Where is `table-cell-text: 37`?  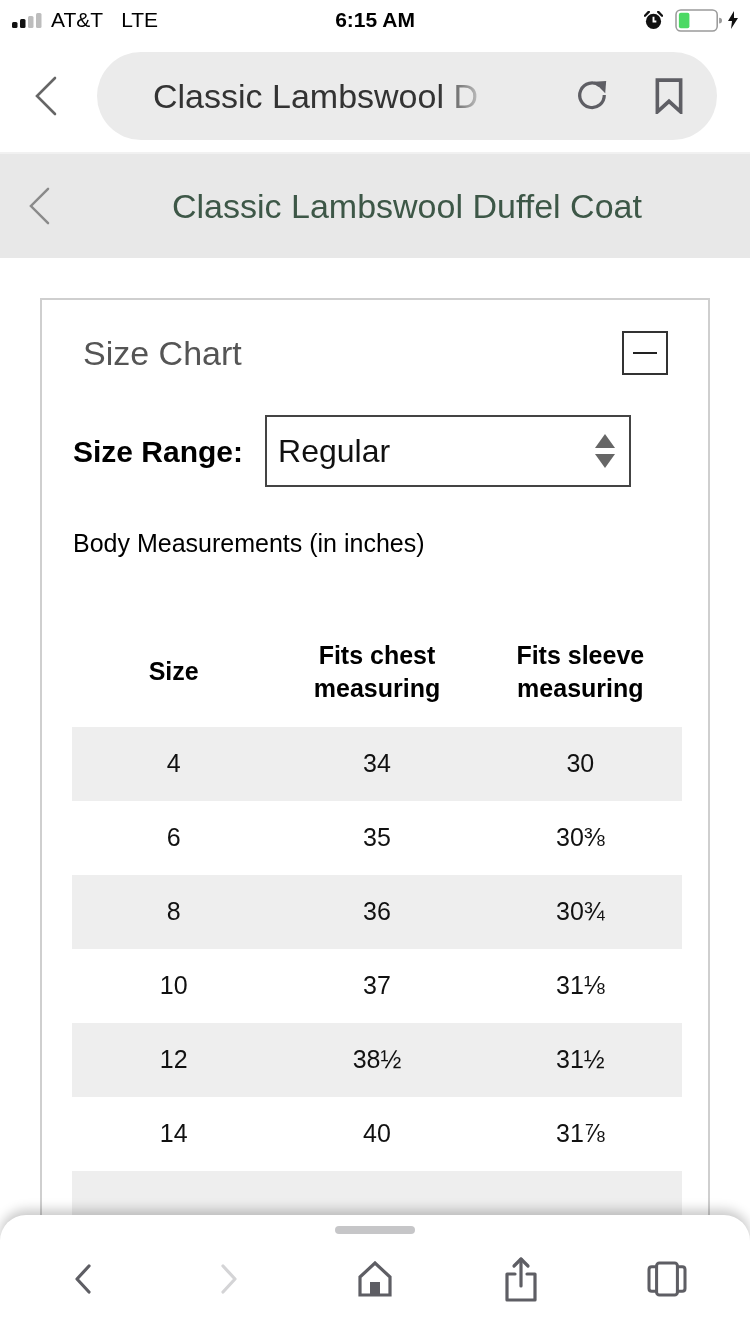 table-cell-text: 37 is located at coordinates (377, 985).